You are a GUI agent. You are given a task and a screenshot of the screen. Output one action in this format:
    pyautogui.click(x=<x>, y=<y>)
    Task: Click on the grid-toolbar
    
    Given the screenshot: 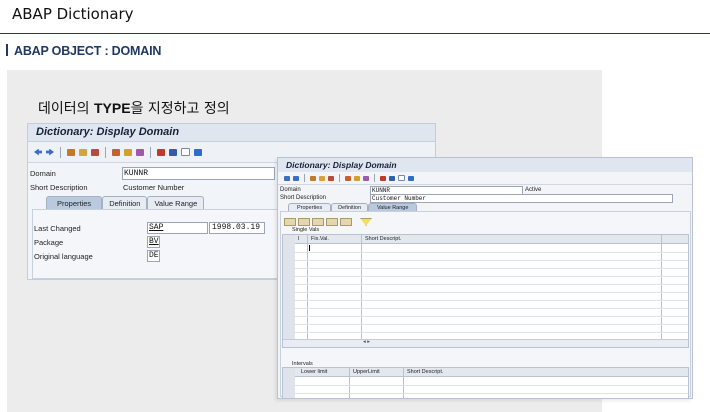 What is the action you would take?
    pyautogui.click(x=328, y=222)
    